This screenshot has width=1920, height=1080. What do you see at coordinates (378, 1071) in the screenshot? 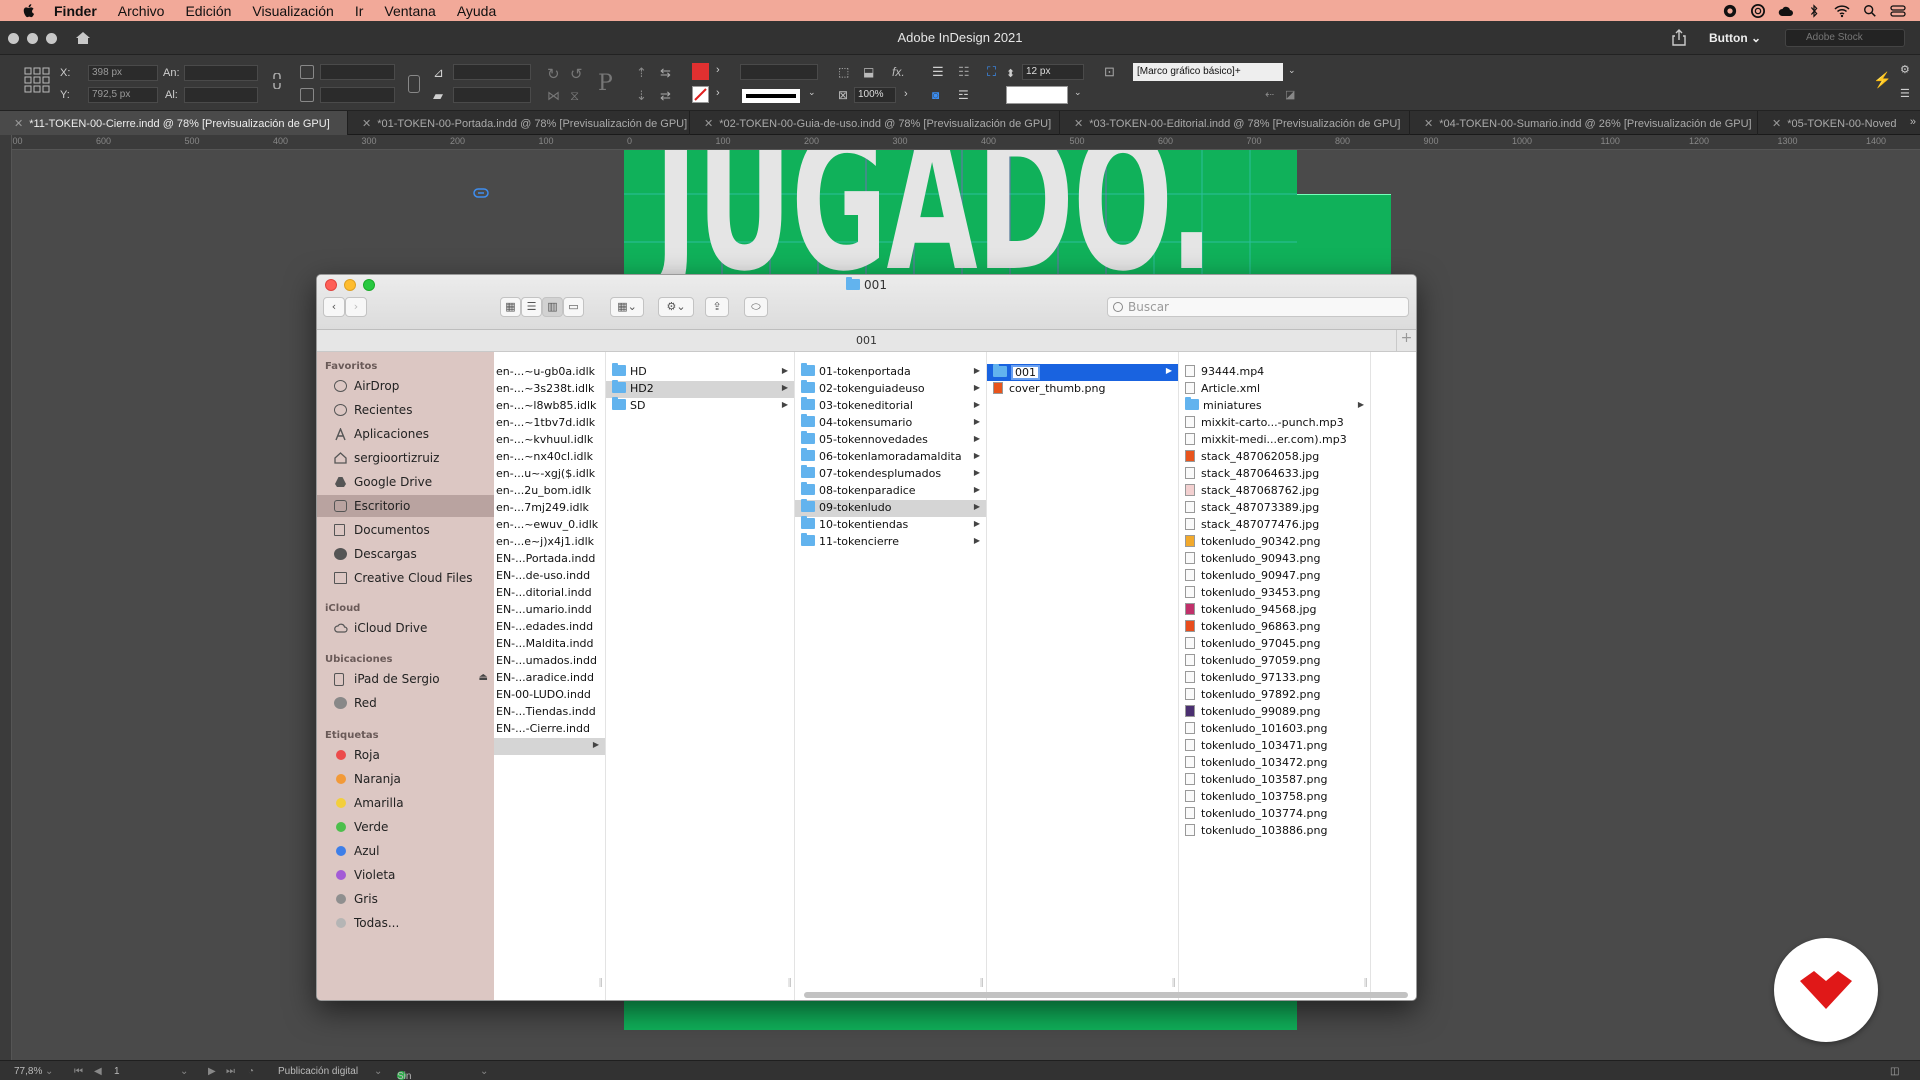
I see `preflight-chevron-icon: ⌄` at bounding box center [378, 1071].